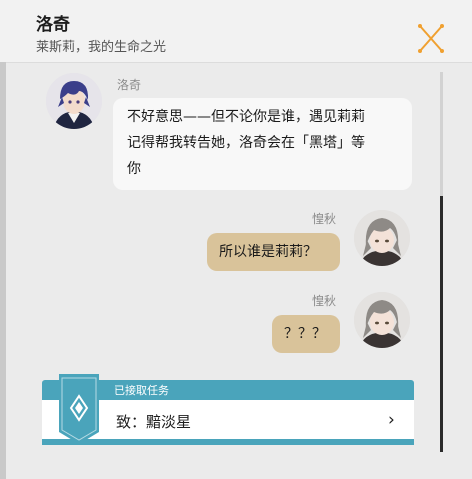  What do you see at coordinates (154, 422) in the screenshot?
I see `quest-name: 致：黯淡星` at bounding box center [154, 422].